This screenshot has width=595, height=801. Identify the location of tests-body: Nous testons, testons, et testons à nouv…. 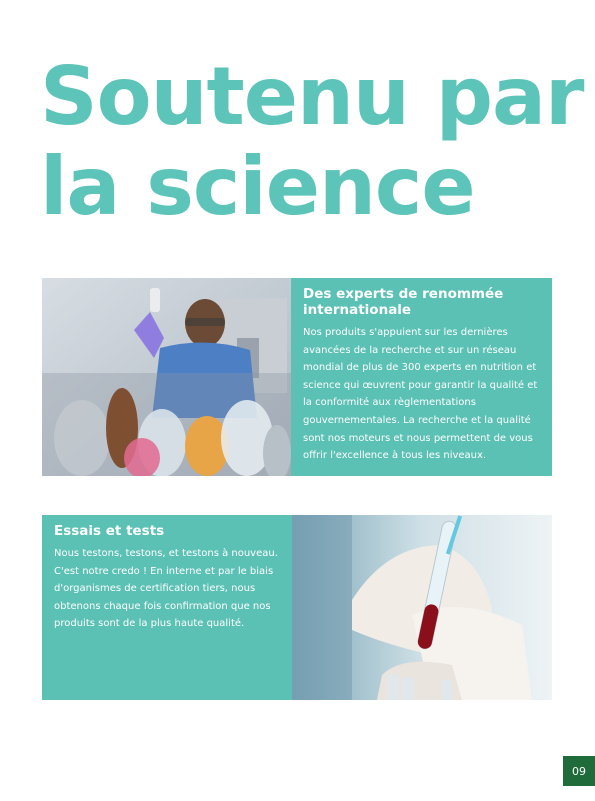
(166, 589).